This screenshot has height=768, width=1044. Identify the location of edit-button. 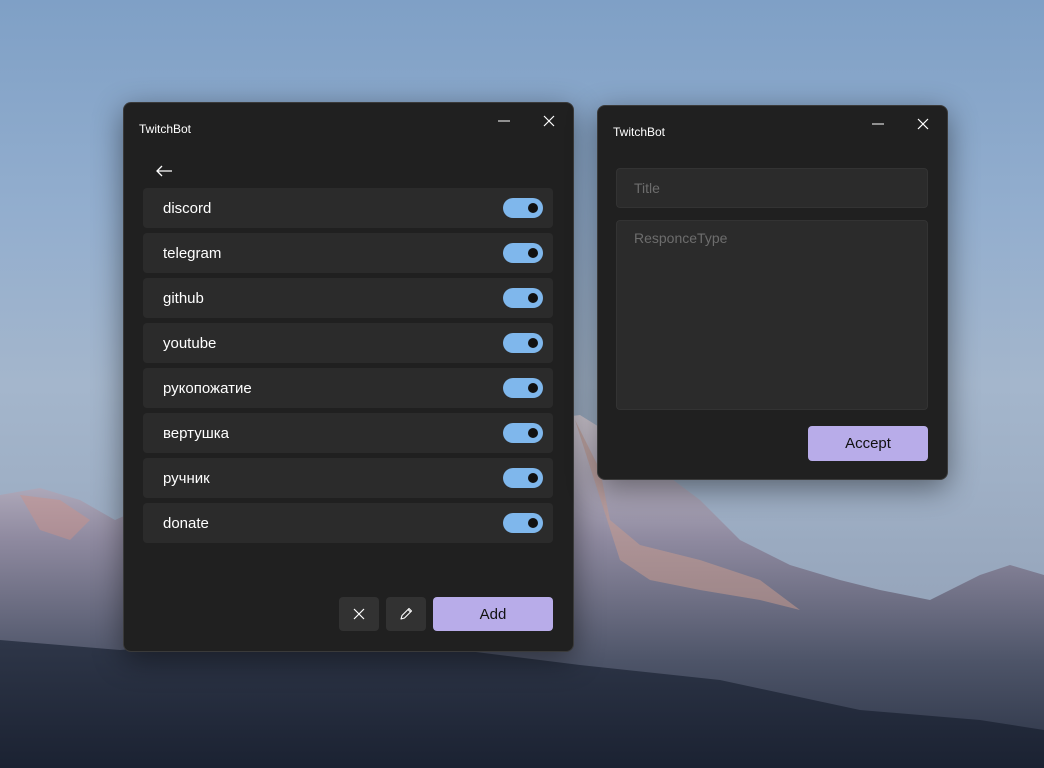
(406, 614).